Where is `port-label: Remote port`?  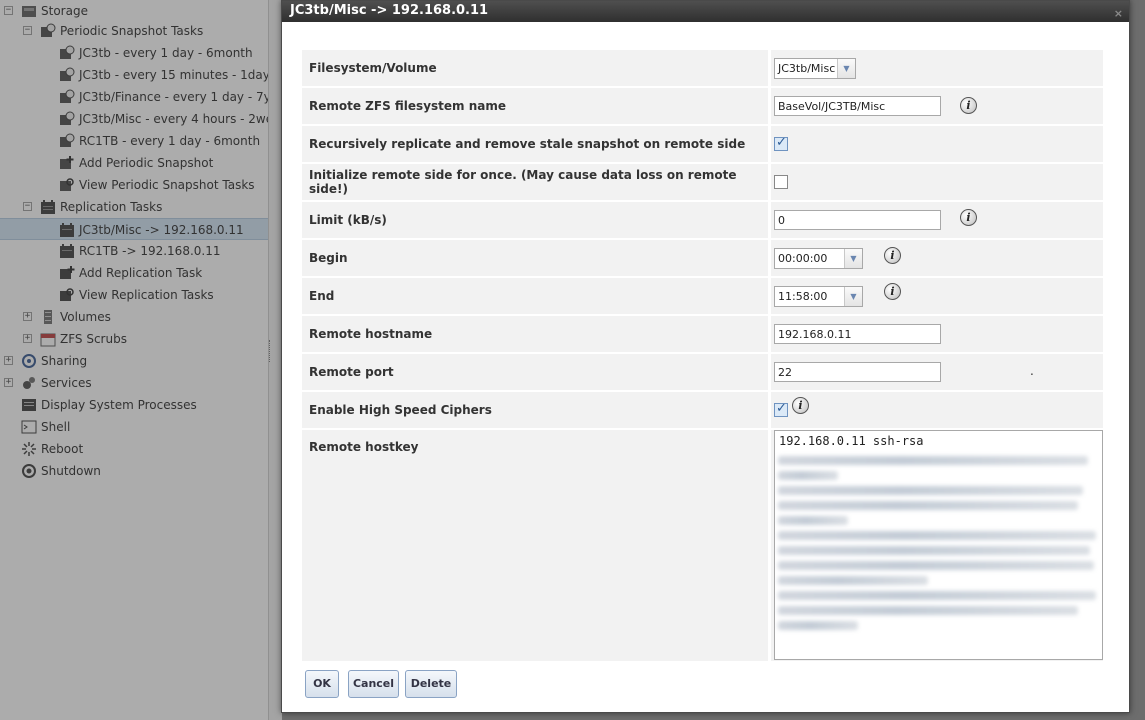 port-label: Remote port is located at coordinates (535, 372).